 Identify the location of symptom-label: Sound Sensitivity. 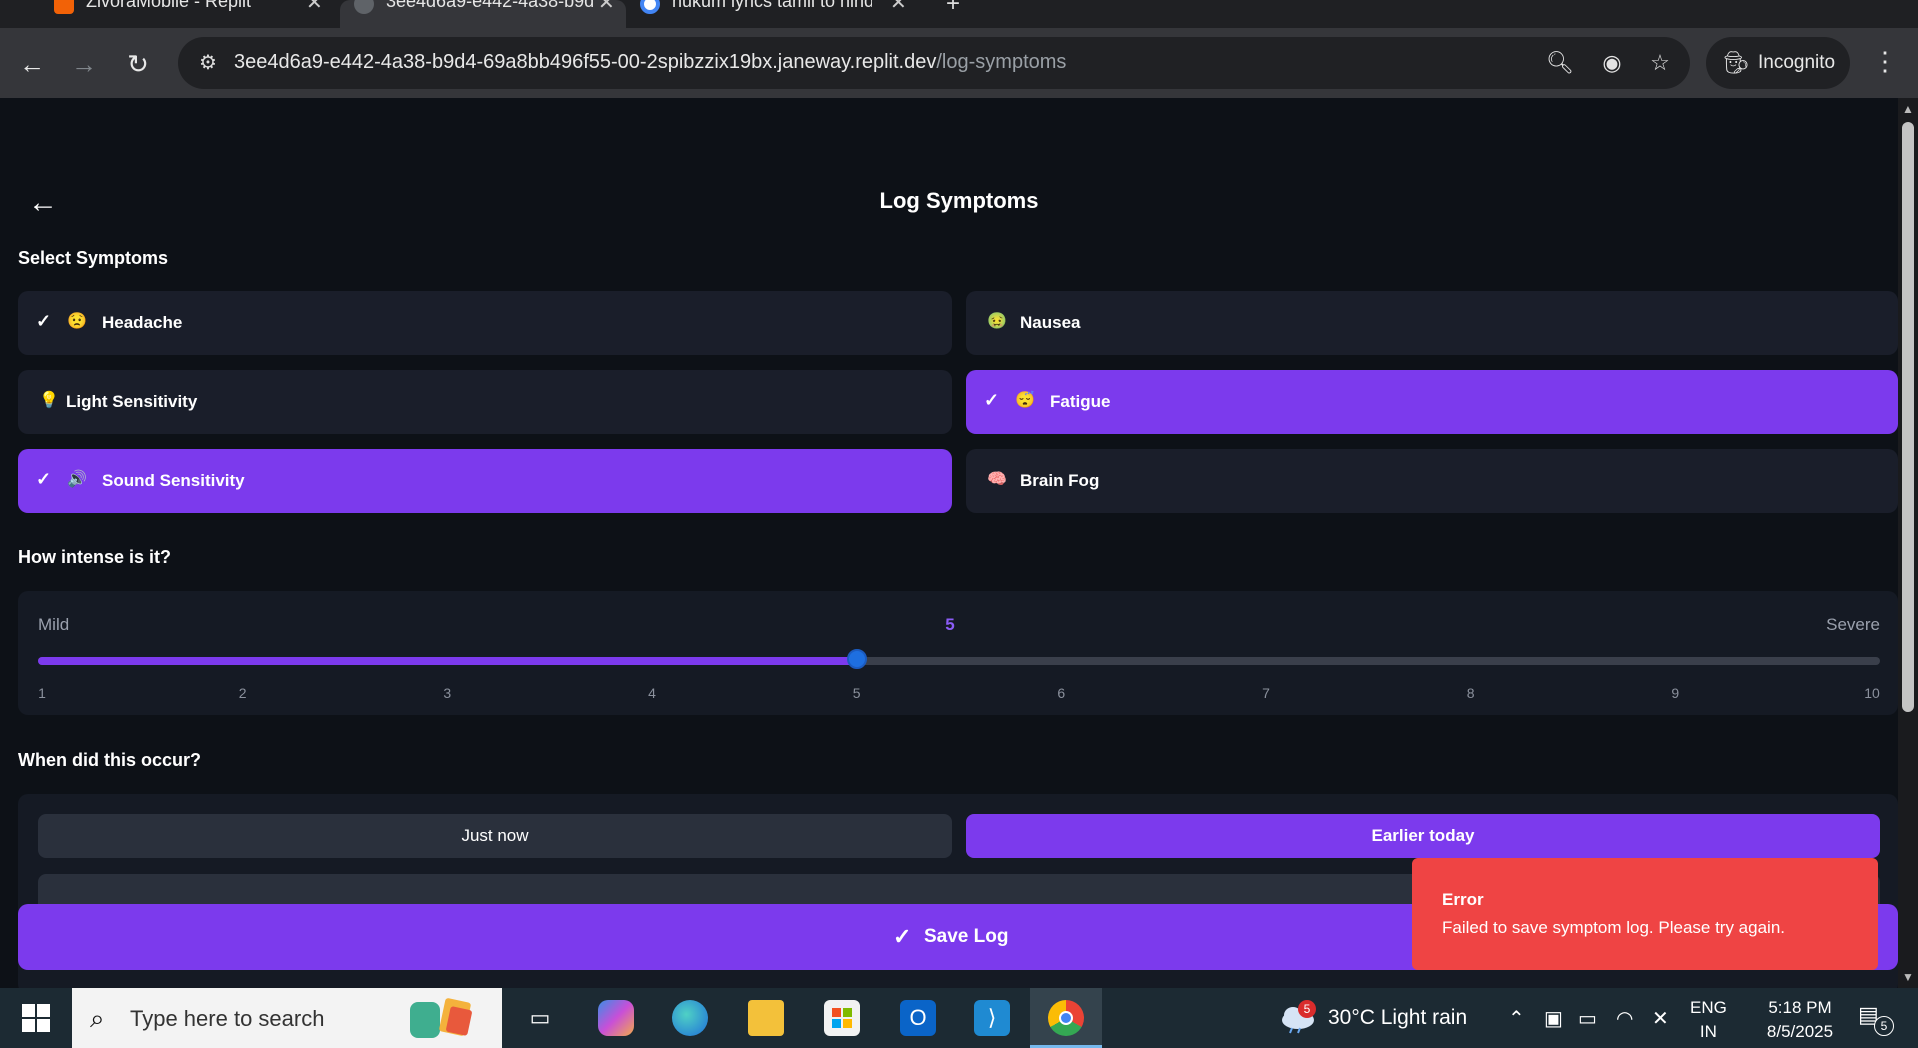
(173, 480).